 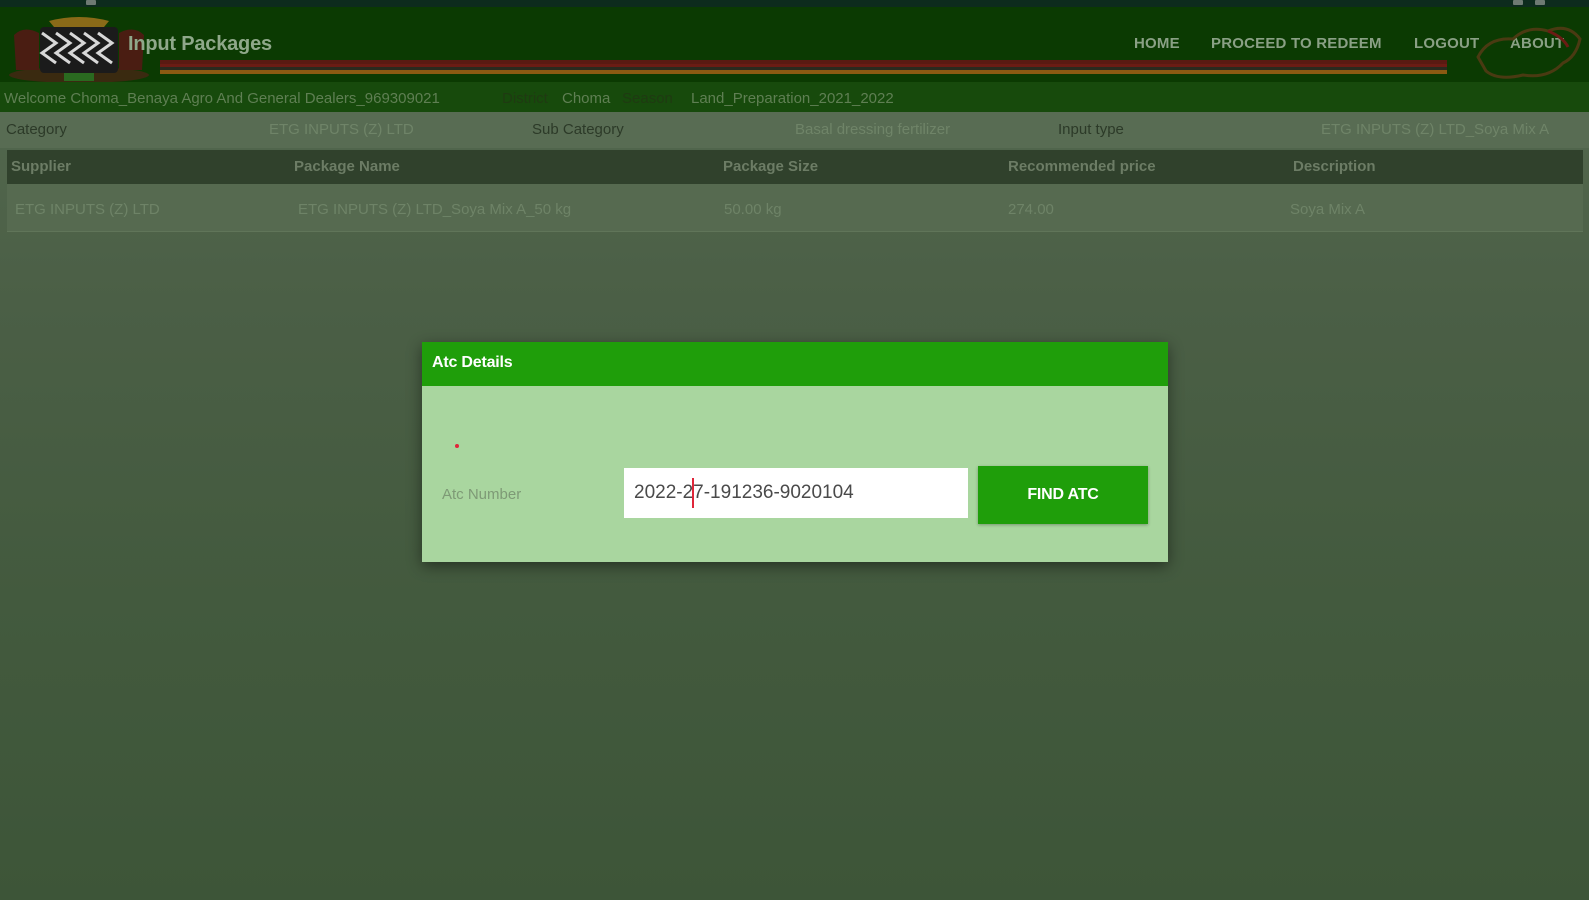 I want to click on cell-package-size: 50.00 kg, so click(x=753, y=209).